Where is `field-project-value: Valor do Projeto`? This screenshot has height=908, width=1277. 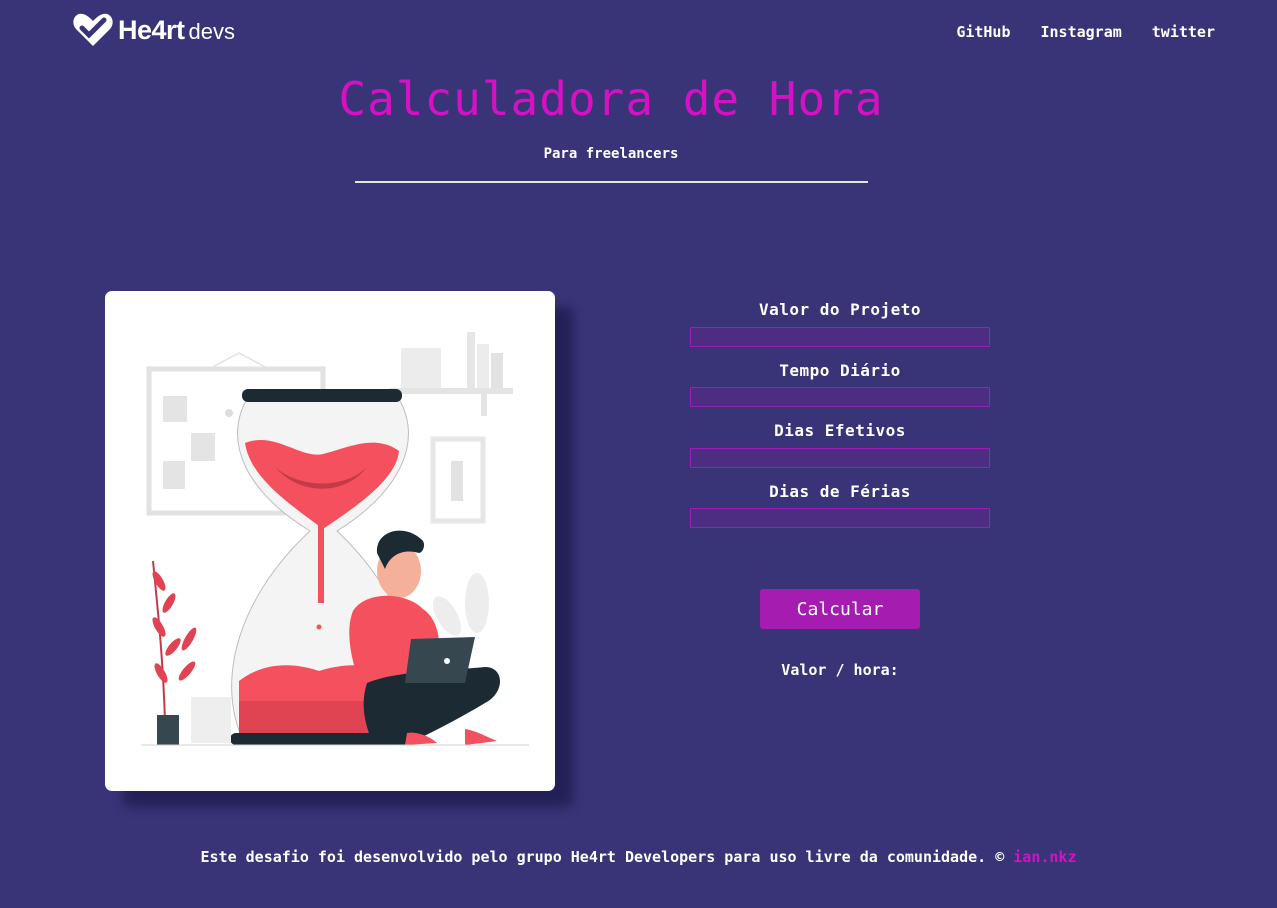 field-project-value: Valor do Projeto is located at coordinates (840, 323).